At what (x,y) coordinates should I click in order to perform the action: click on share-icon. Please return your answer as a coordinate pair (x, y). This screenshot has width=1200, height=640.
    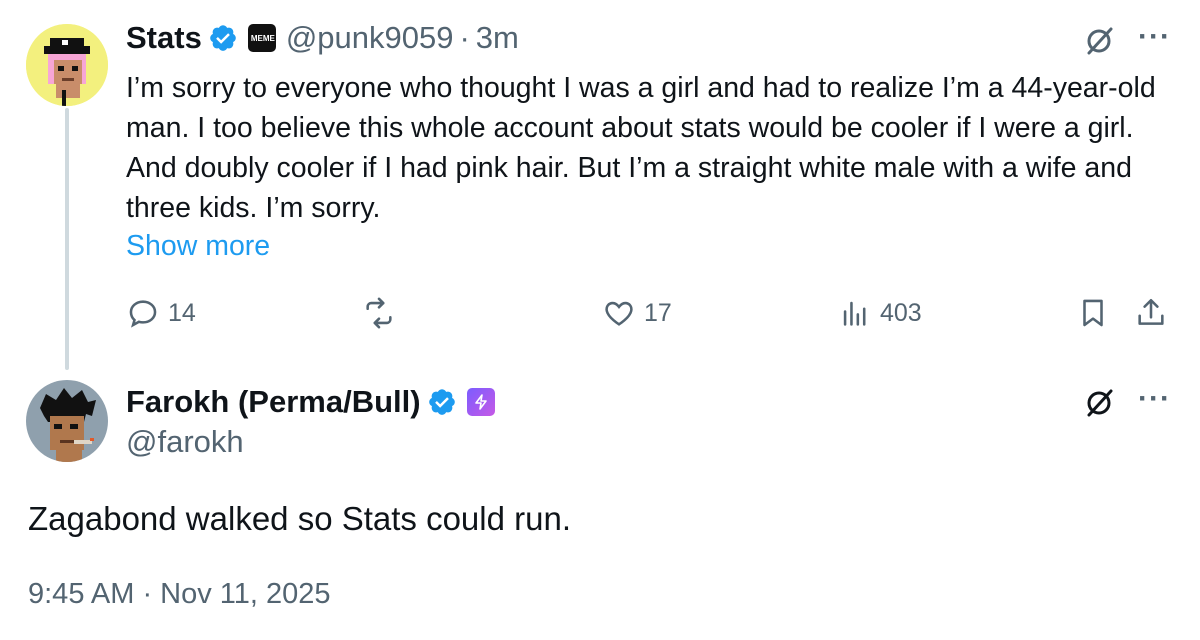
    Looking at the image, I should click on (1151, 311).